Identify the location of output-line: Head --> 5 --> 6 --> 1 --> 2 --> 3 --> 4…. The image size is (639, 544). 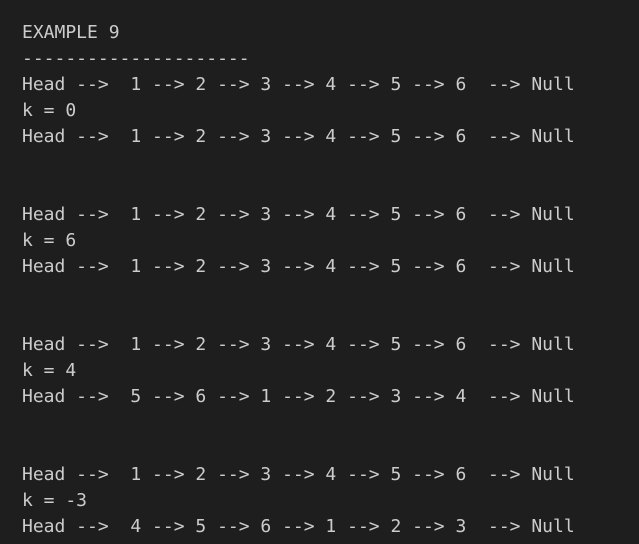
(298, 396).